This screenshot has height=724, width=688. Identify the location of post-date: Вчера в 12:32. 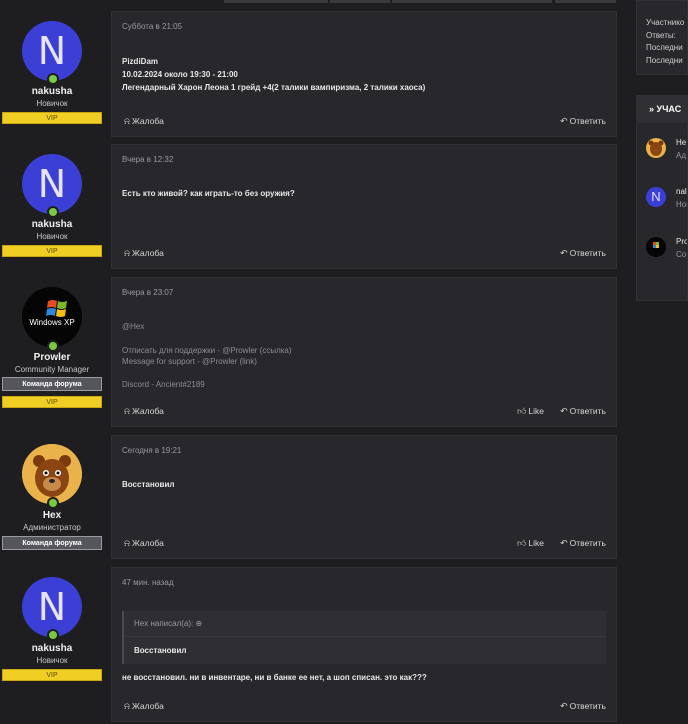
(147, 159).